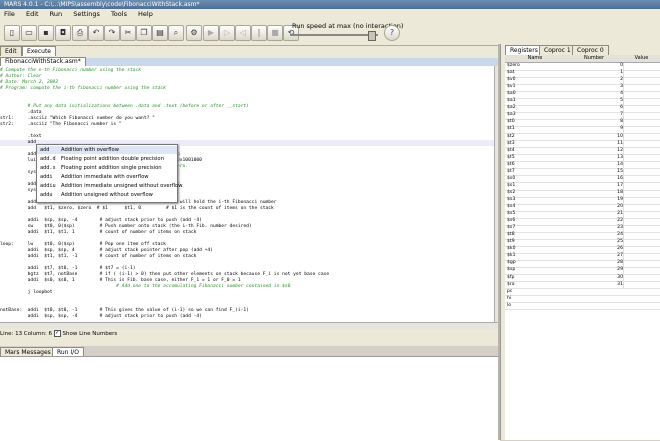  What do you see at coordinates (535, 59) in the screenshot?
I see `header-name: Name` at bounding box center [535, 59].